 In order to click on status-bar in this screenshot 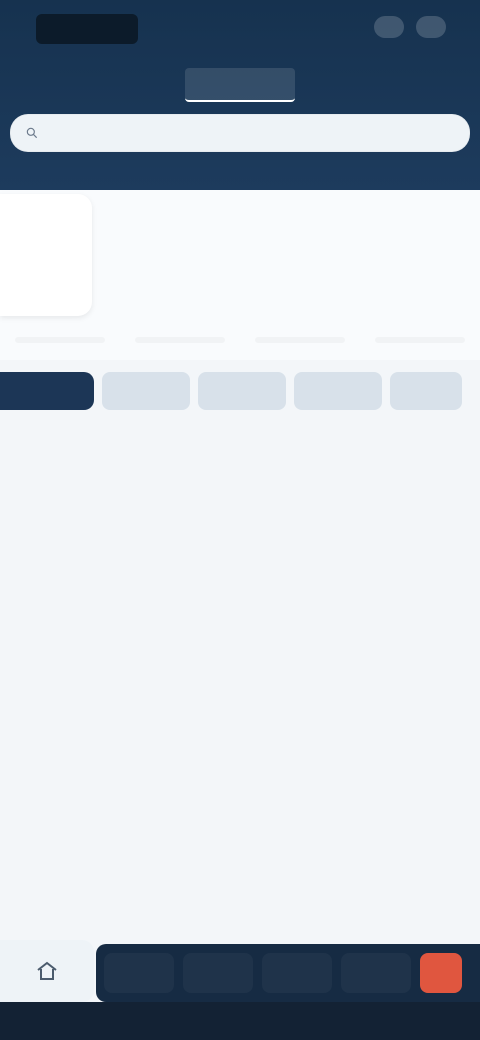, I will do `click(240, 28)`.